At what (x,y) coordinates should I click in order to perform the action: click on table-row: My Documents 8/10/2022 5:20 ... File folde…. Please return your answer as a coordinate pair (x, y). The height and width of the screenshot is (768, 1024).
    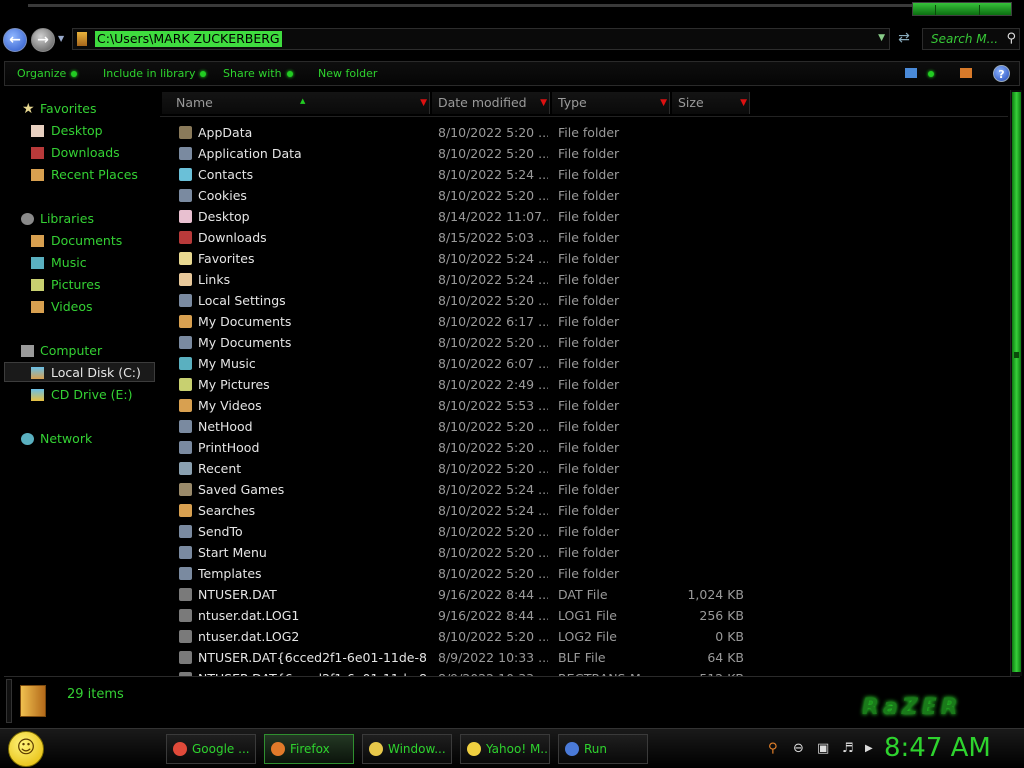
    Looking at the image, I should click on (584, 342).